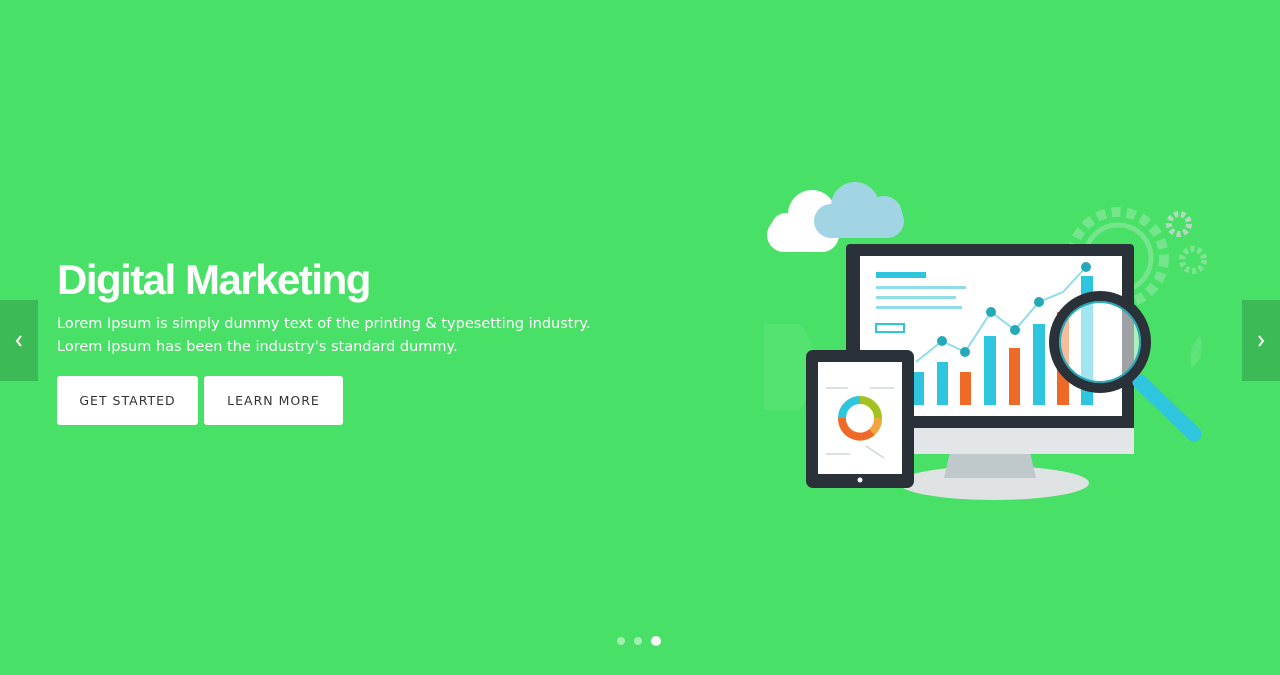 This screenshot has width=1280, height=675. I want to click on carousel-indicators, so click(639, 641).